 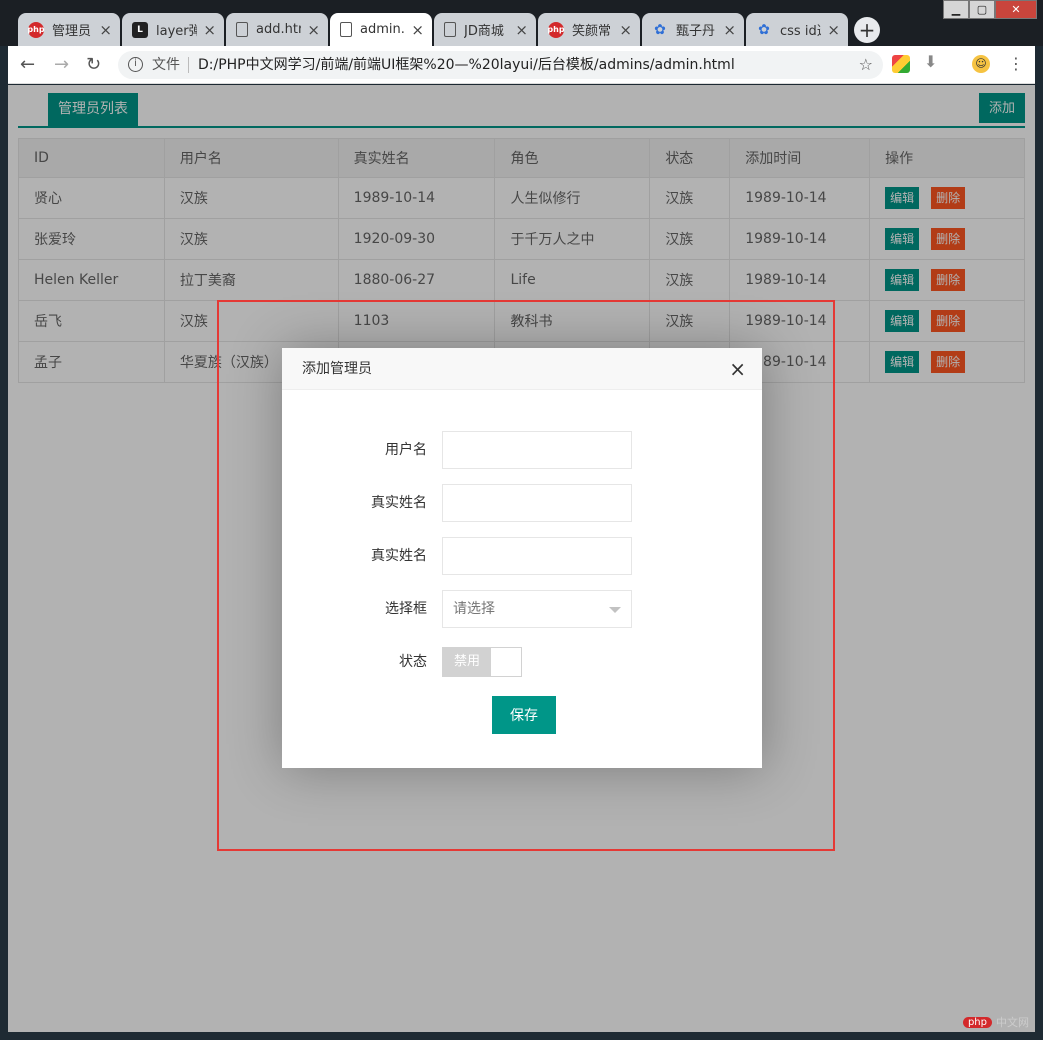 I want to click on watermark: php 中文网, so click(x=995, y=1022).